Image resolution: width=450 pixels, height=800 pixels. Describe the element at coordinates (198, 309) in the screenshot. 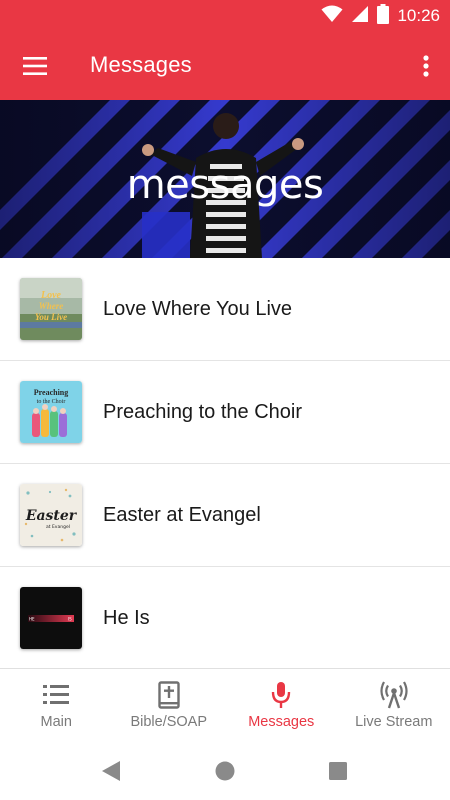

I see `series-title: Love Where You Live` at that location.